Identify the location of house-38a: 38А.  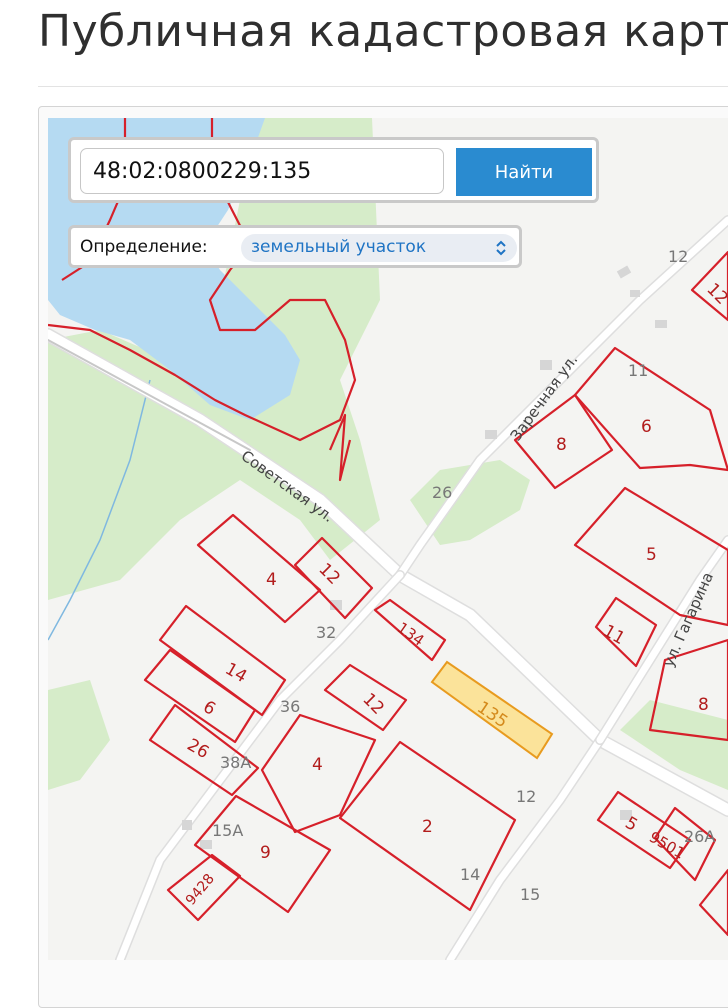
(235, 762).